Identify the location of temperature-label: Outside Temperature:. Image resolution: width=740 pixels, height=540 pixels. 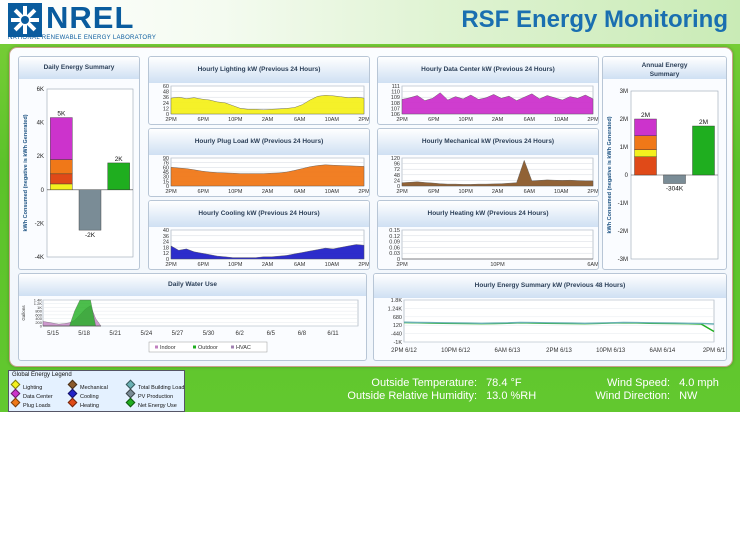
(424, 383).